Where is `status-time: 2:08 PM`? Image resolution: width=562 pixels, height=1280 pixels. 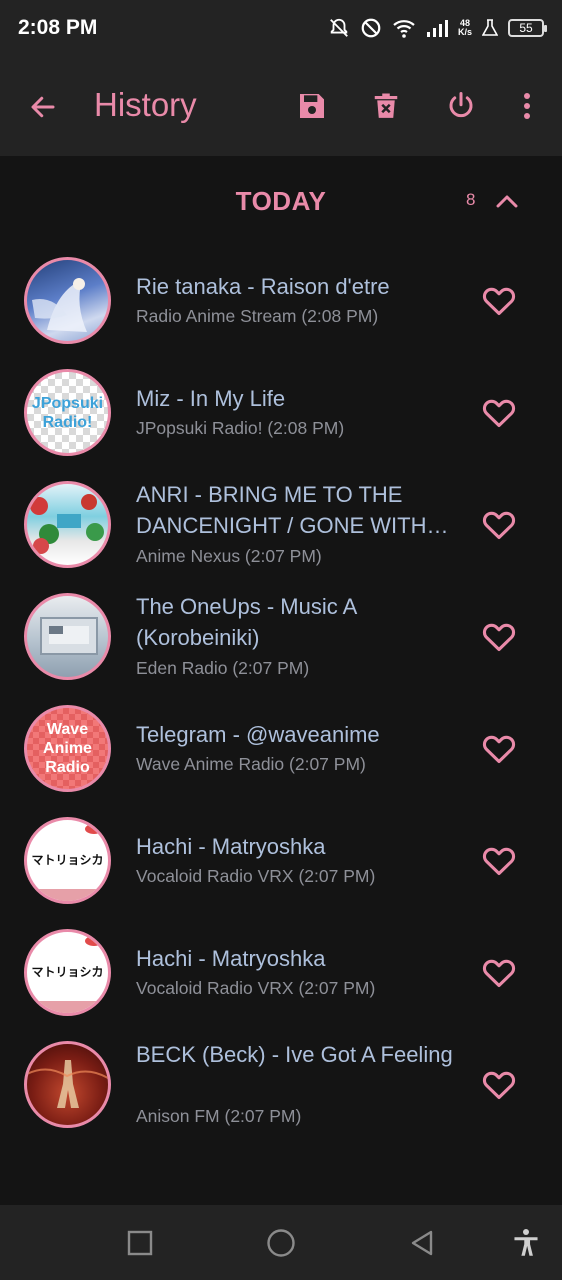
status-time: 2:08 PM is located at coordinates (58, 27).